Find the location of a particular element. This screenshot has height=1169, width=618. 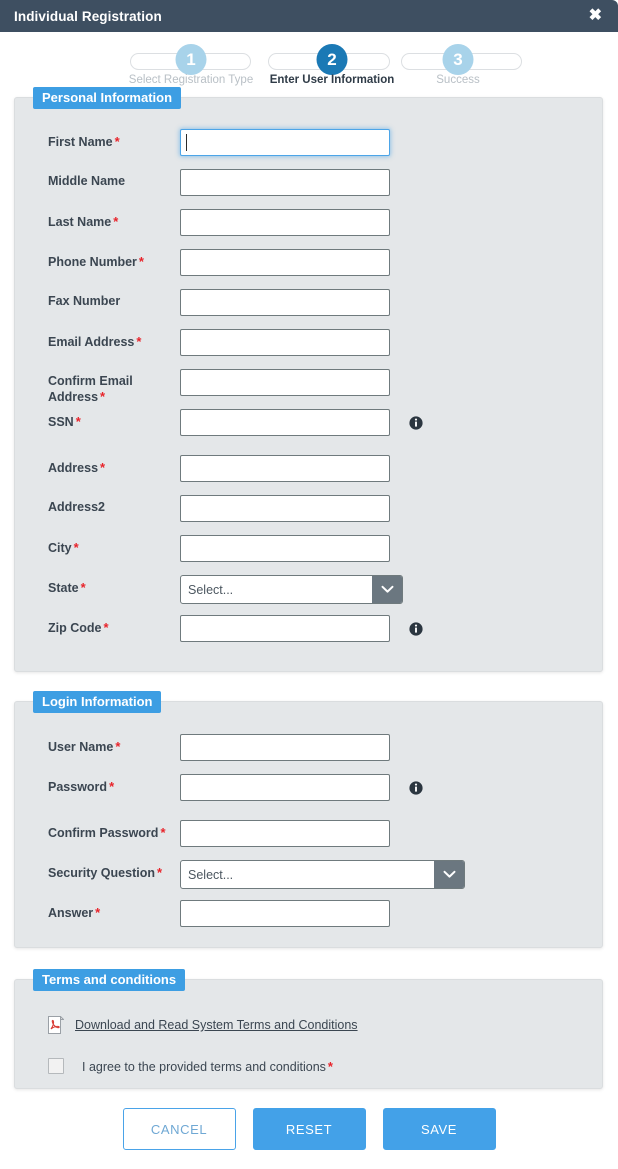

input-answer is located at coordinates (285, 913).